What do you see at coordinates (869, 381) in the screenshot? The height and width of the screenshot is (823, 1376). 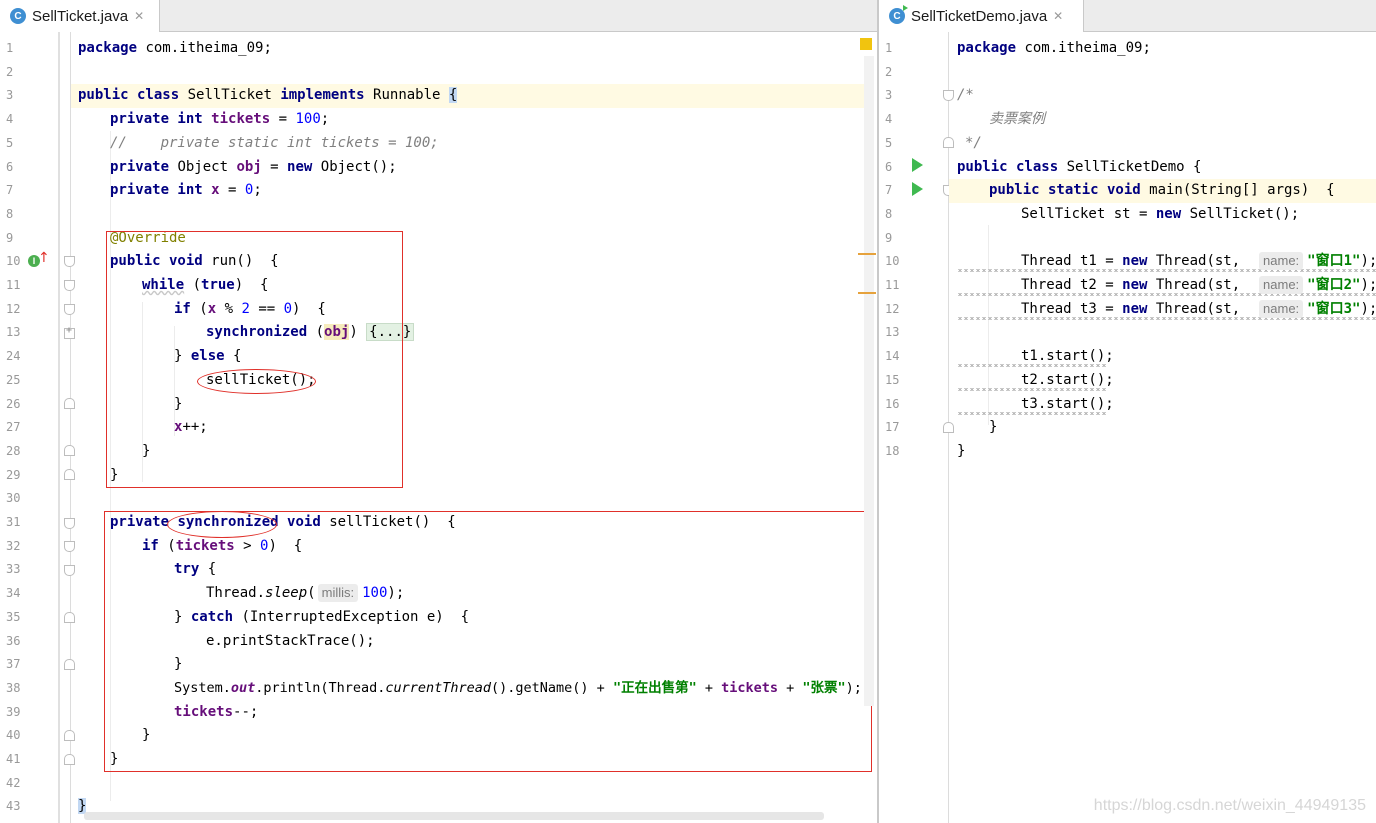 I see `vertical-scrollbar` at bounding box center [869, 381].